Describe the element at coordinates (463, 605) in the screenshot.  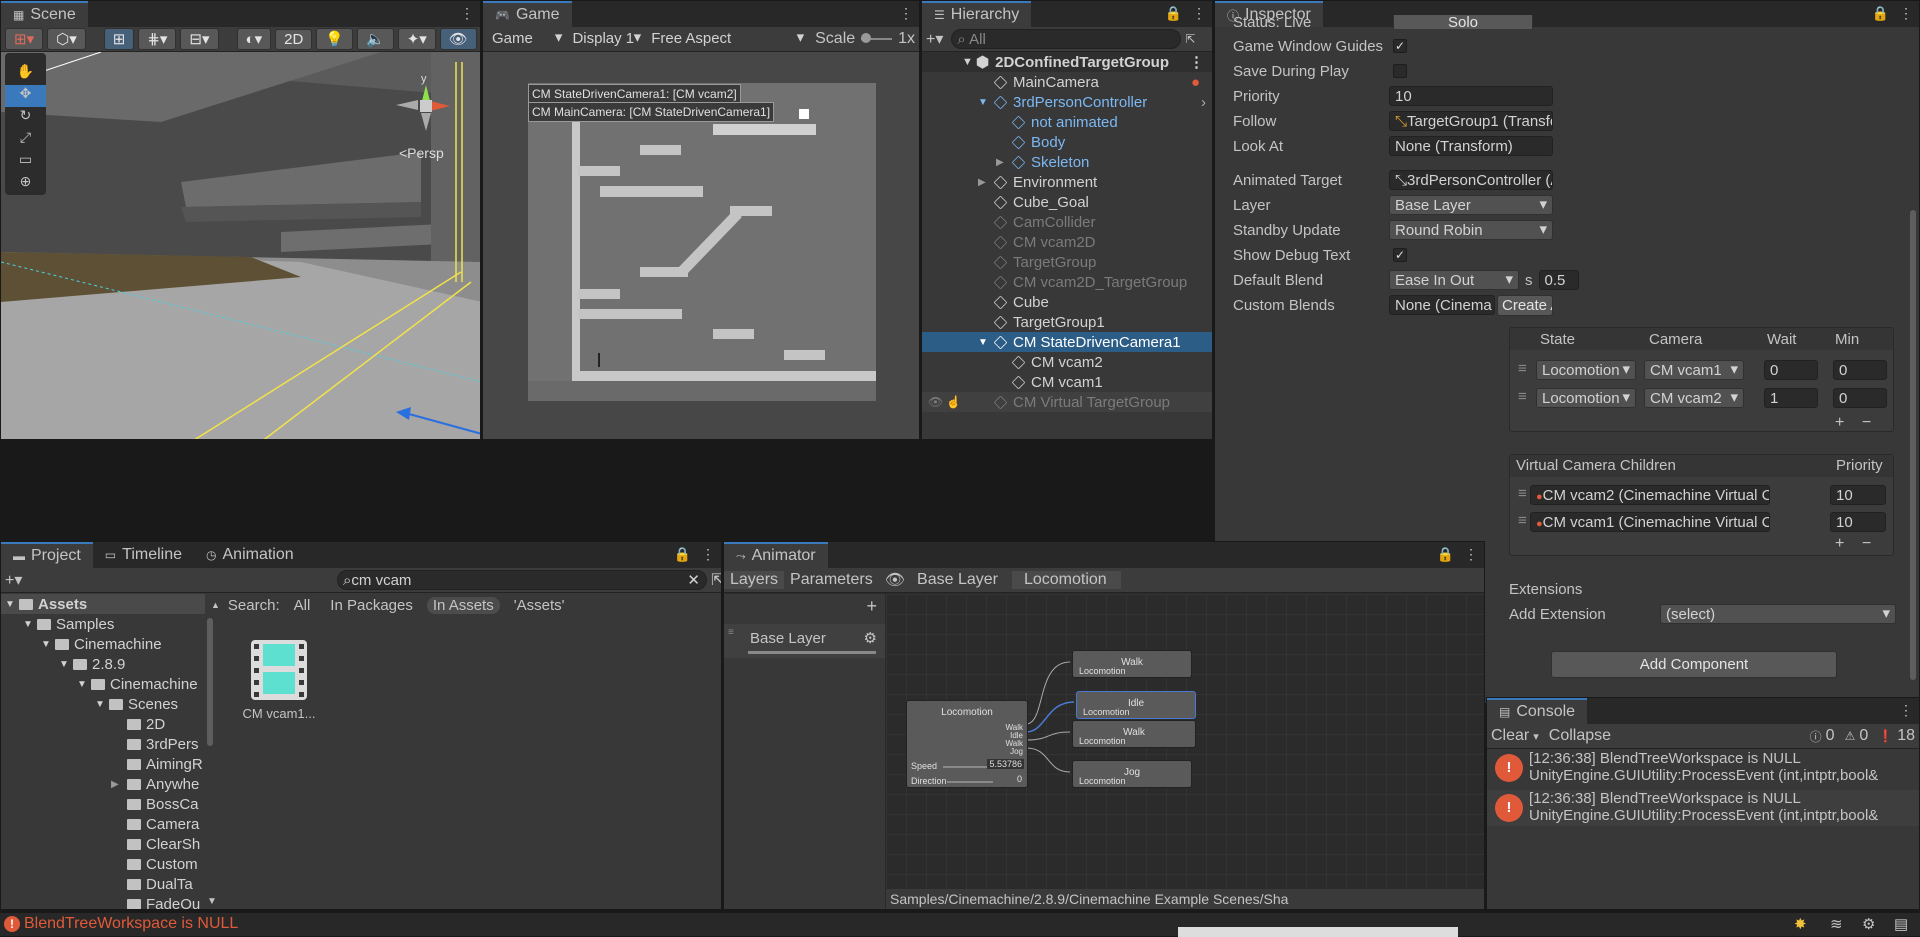
I see `filter-in-assets: In Assets` at that location.